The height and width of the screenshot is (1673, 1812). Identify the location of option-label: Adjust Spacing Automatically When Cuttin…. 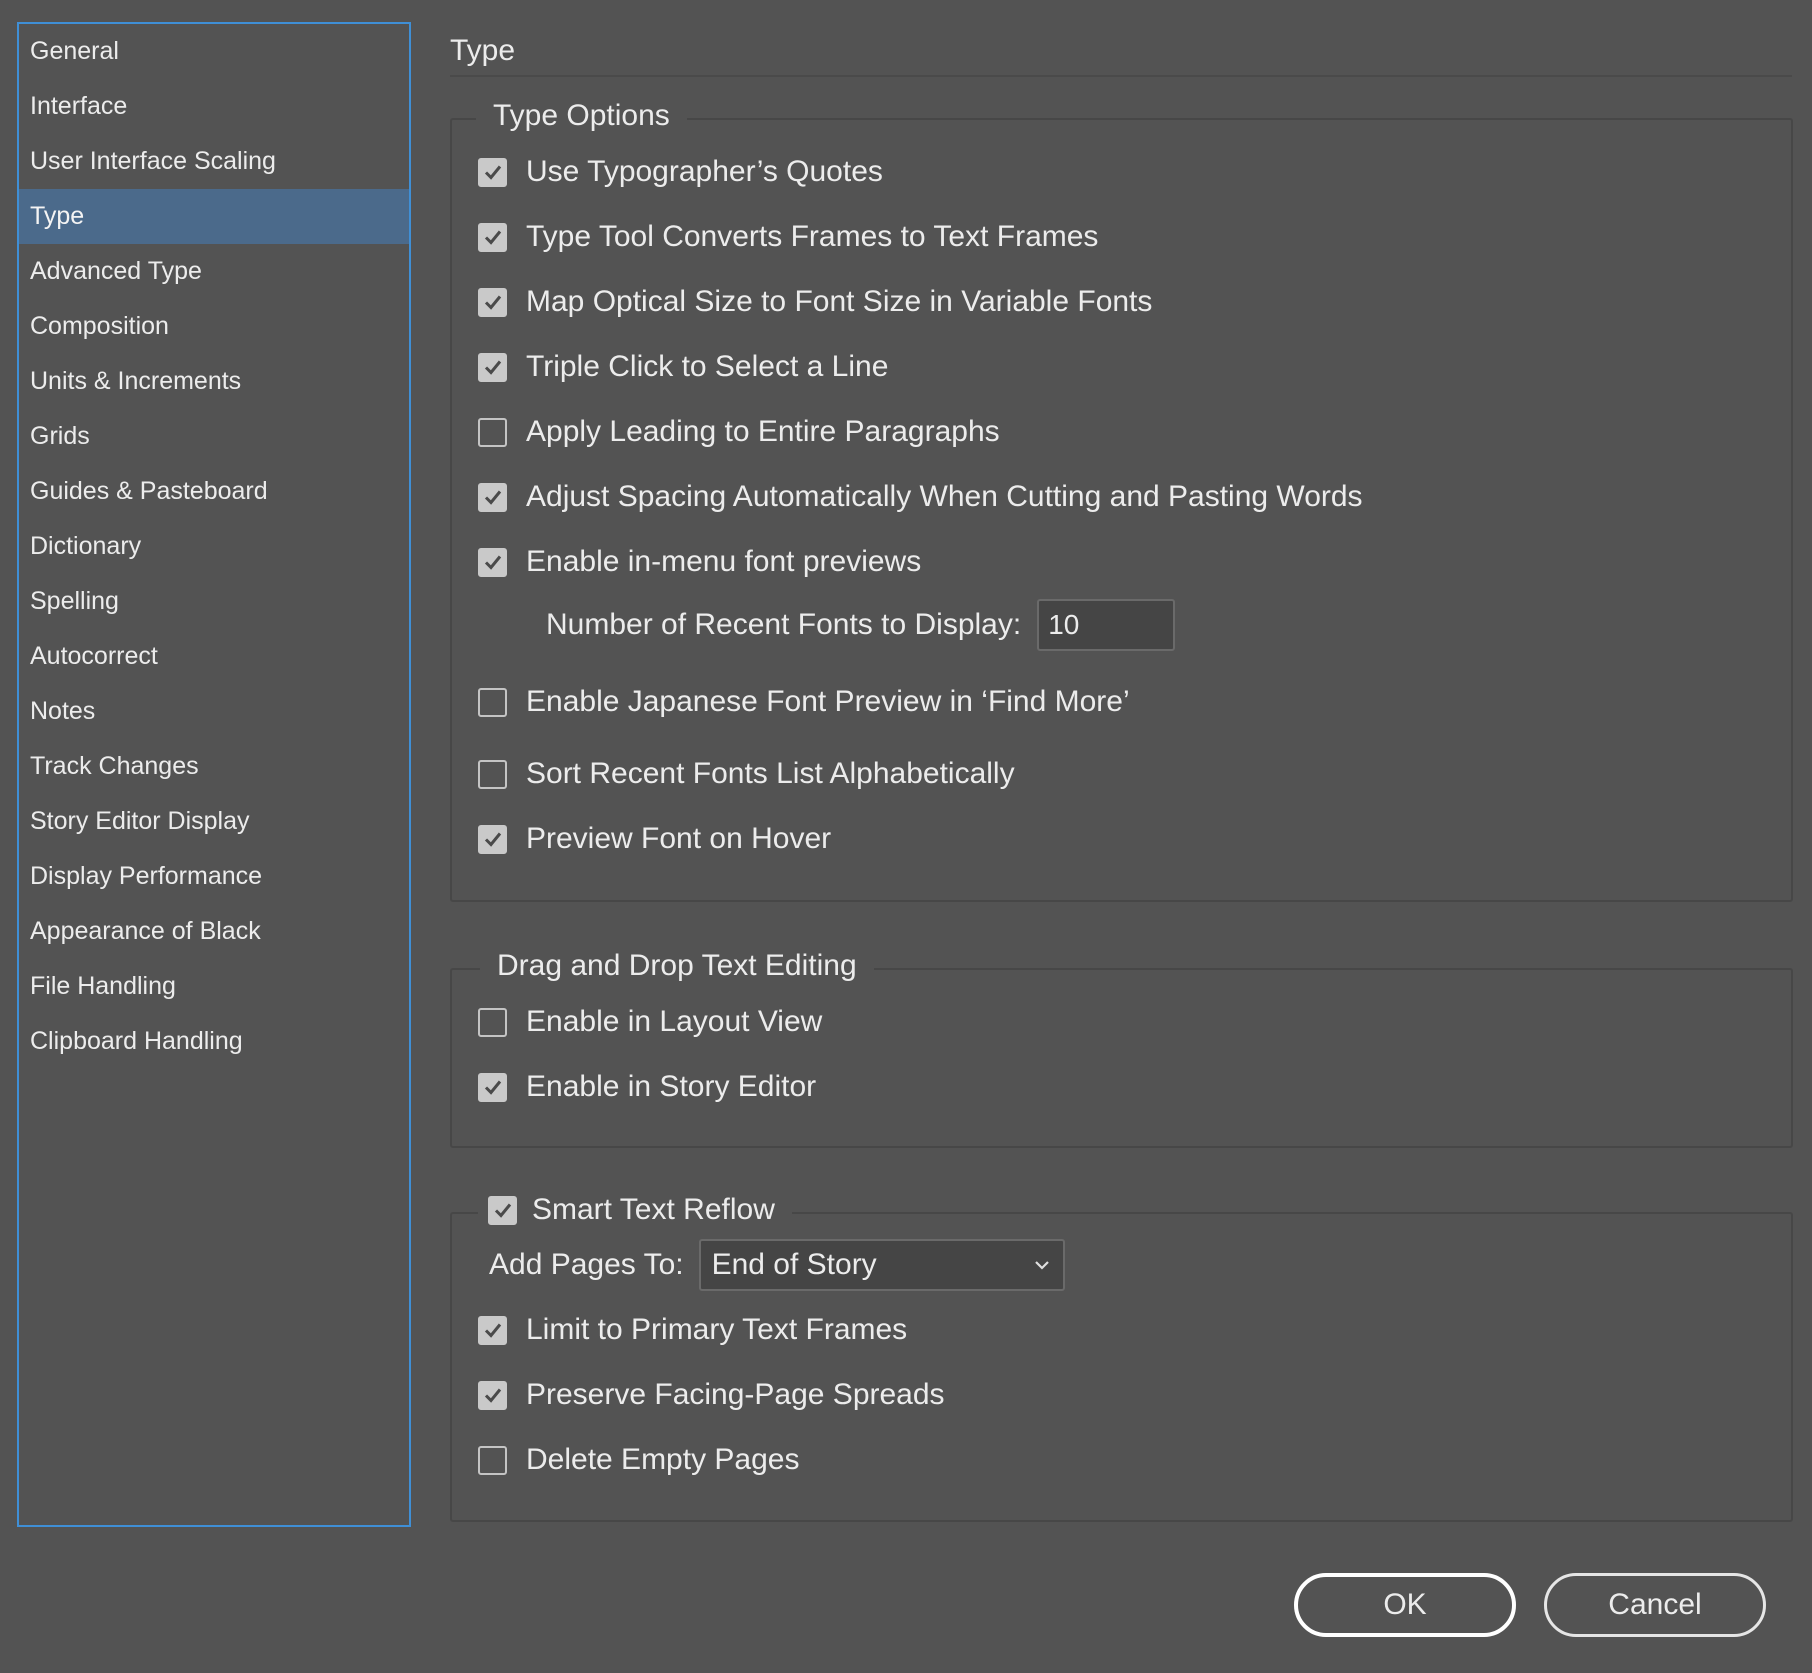
(944, 496).